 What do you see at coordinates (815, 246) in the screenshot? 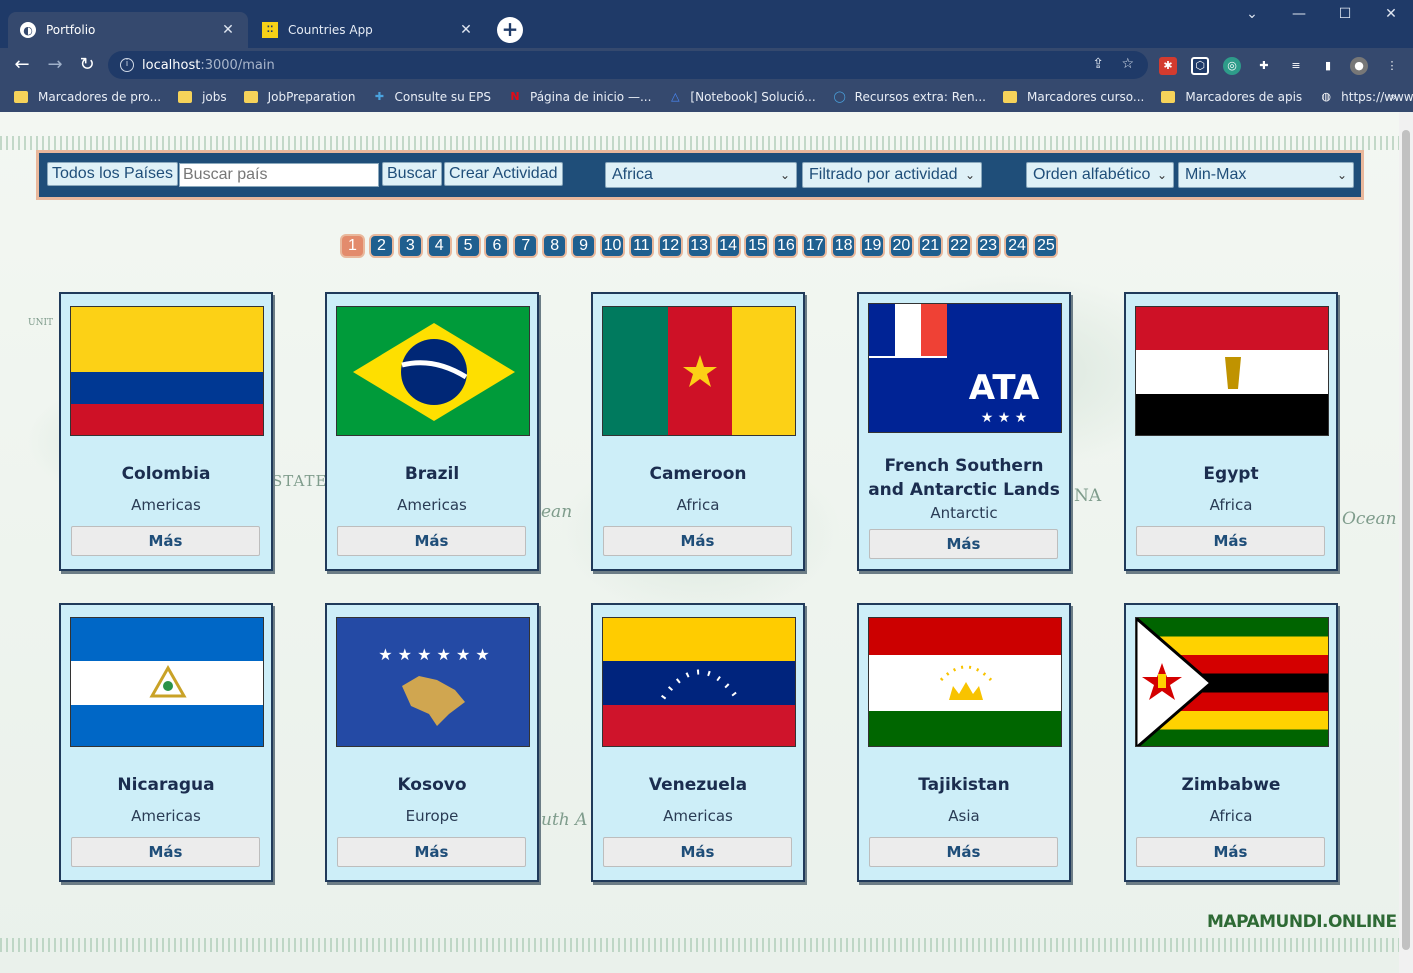
I see `page-button: 17` at bounding box center [815, 246].